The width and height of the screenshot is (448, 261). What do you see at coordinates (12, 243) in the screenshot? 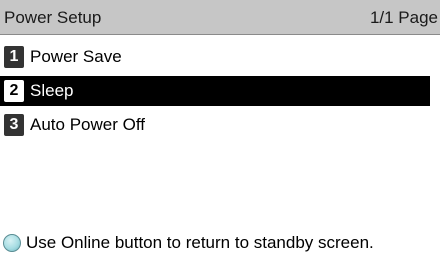
I see `online-button-icon` at bounding box center [12, 243].